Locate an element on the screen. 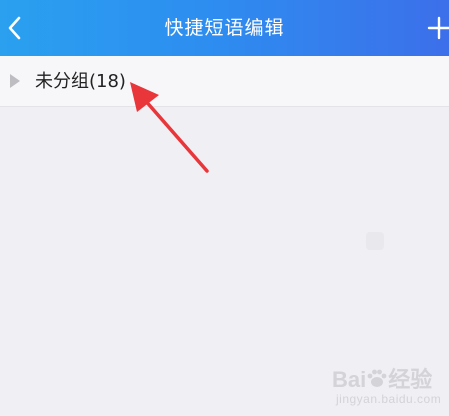 This screenshot has height=416, width=449. paw-icon is located at coordinates (377, 378).